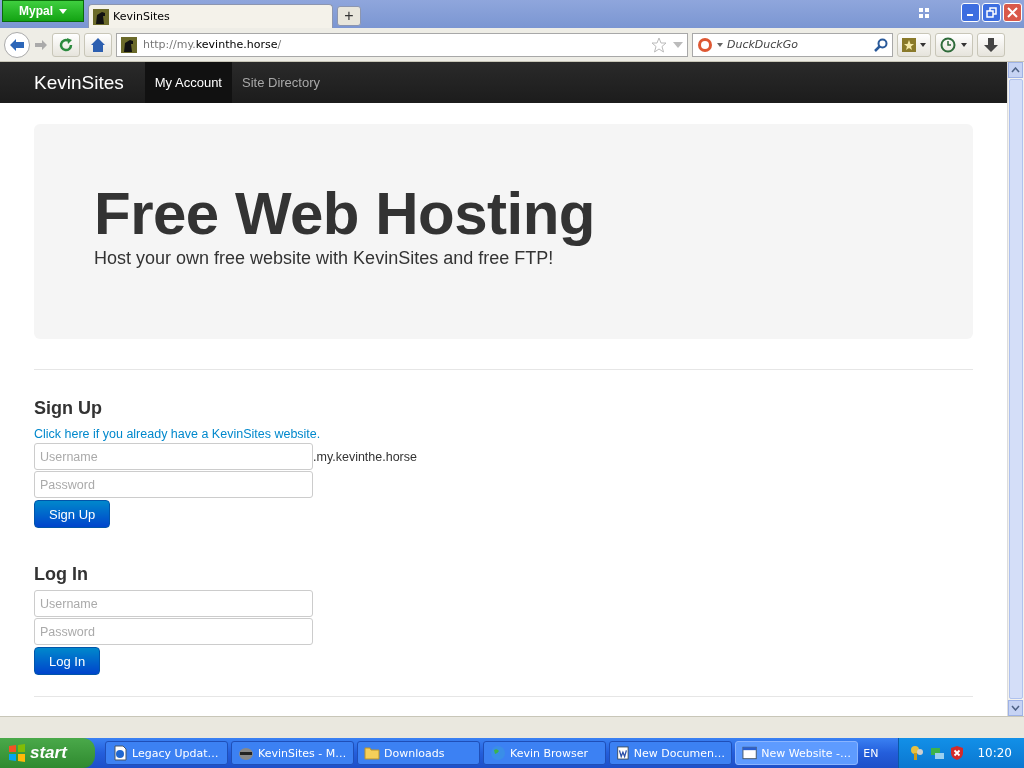 The width and height of the screenshot is (1024, 768). I want to click on taskbar-item: Kevin Browser, so click(544, 753).